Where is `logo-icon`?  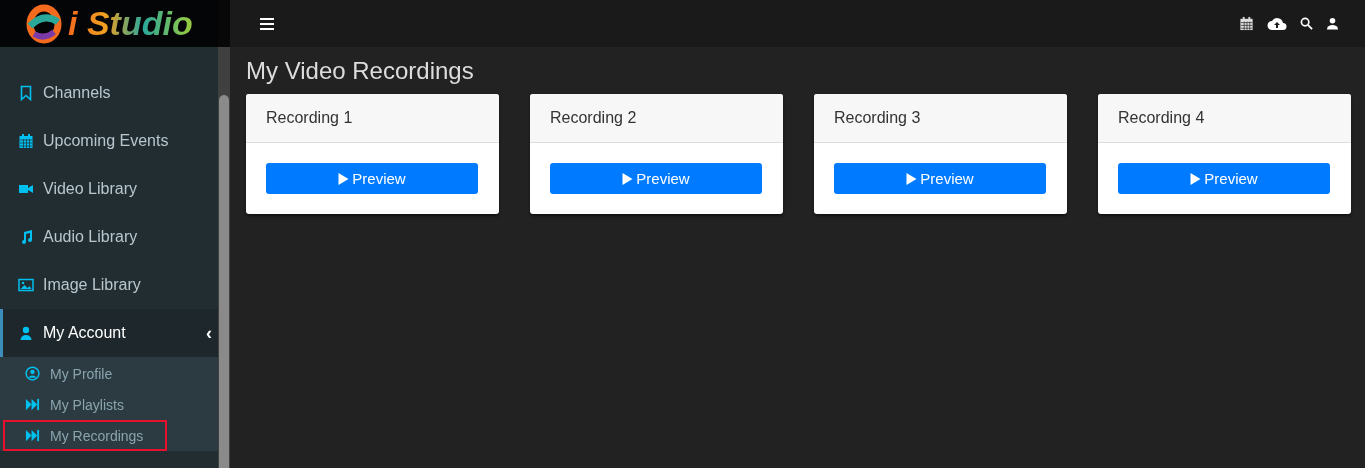 logo-icon is located at coordinates (44, 23).